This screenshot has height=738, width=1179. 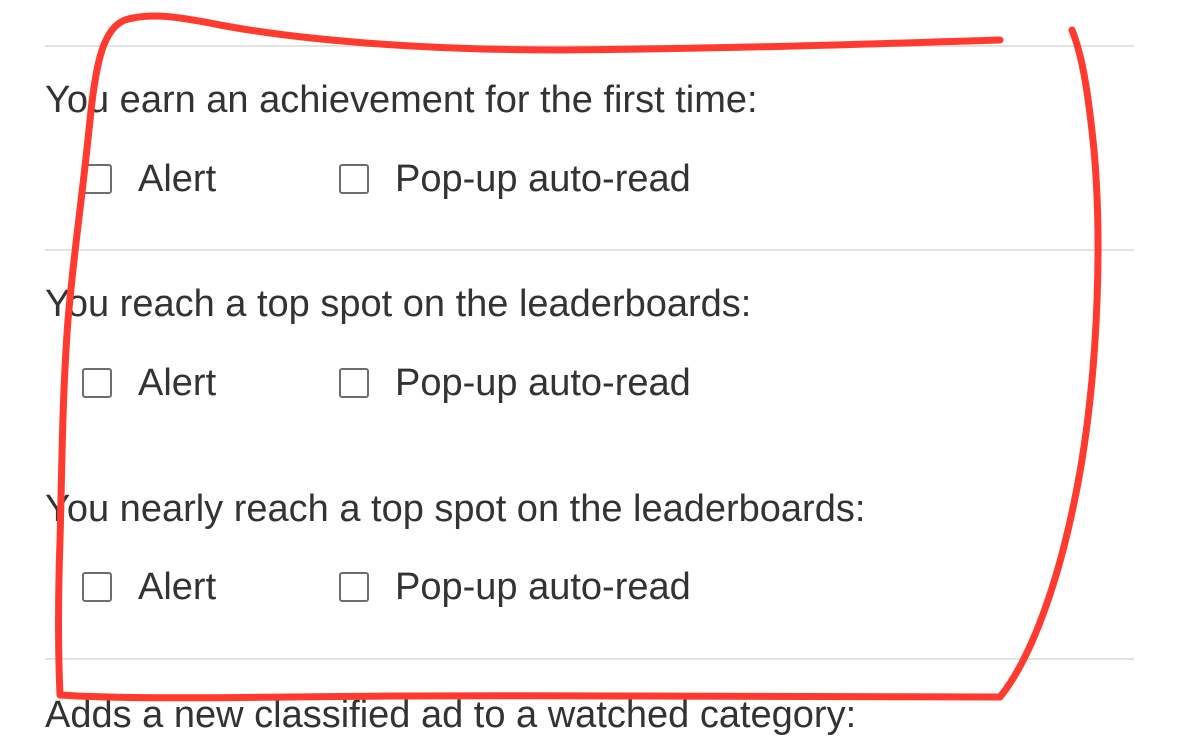 I want to click on top-spot-alert-option: Alert, so click(x=149, y=383).